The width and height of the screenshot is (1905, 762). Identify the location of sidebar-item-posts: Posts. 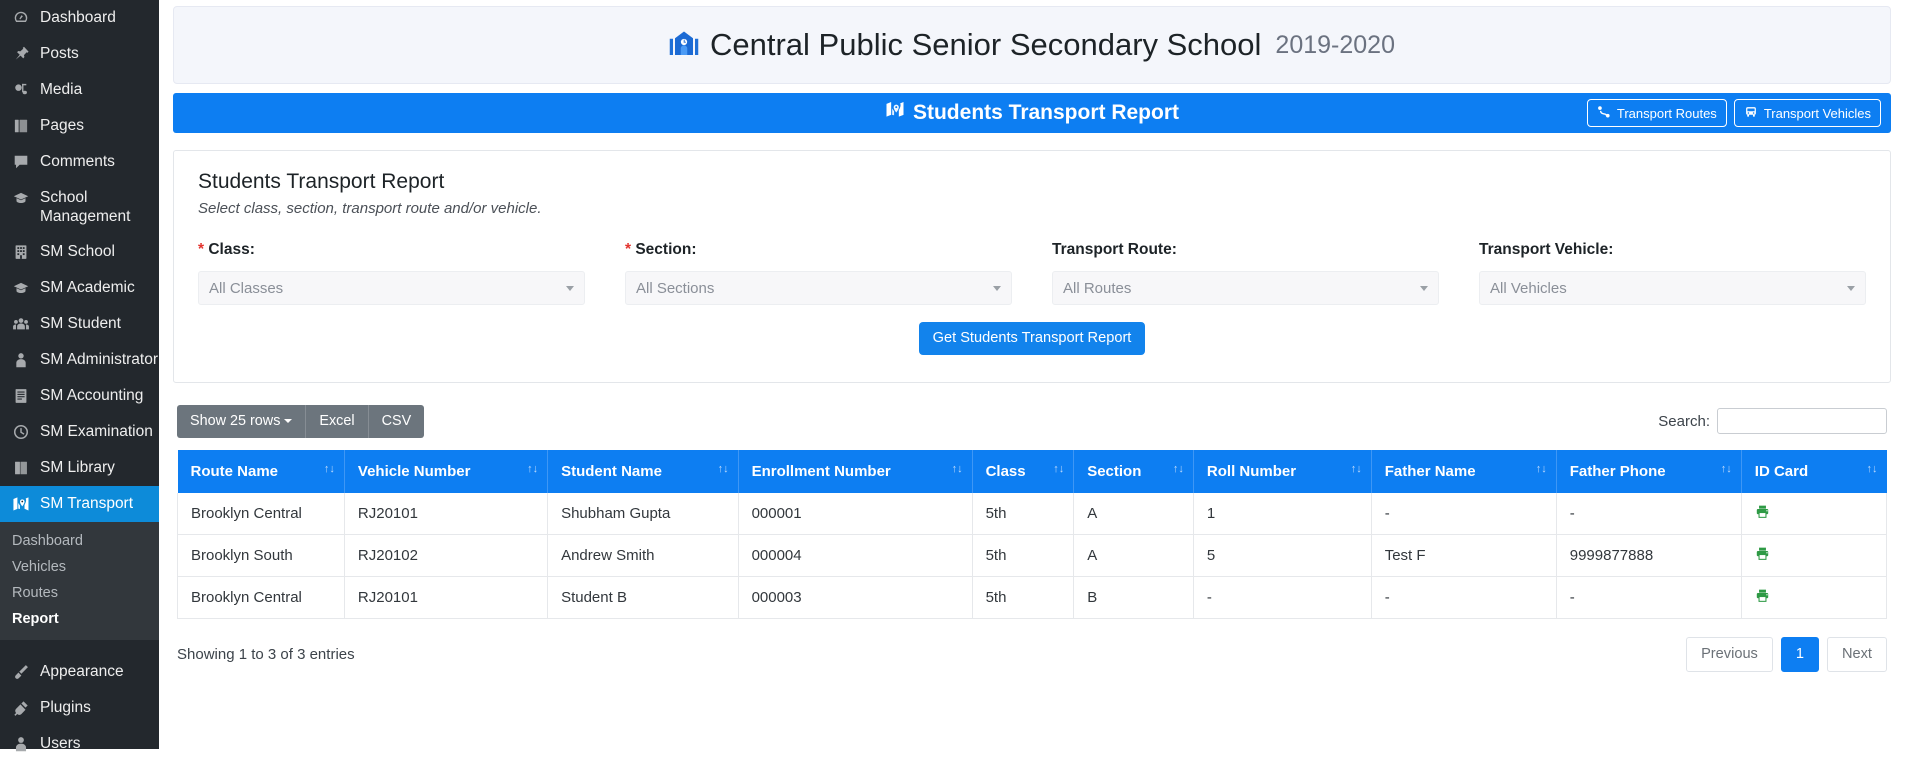
(79, 54).